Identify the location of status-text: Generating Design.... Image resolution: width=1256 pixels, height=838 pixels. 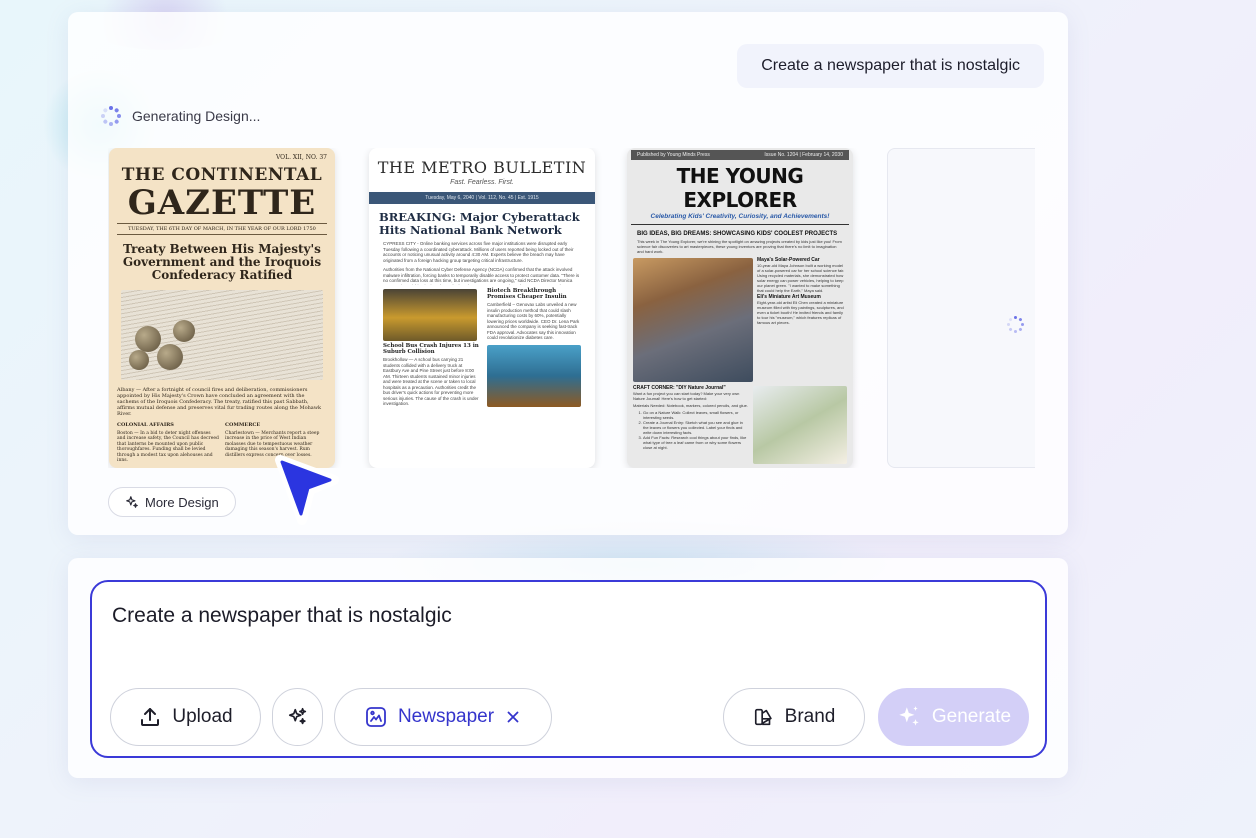
(196, 116).